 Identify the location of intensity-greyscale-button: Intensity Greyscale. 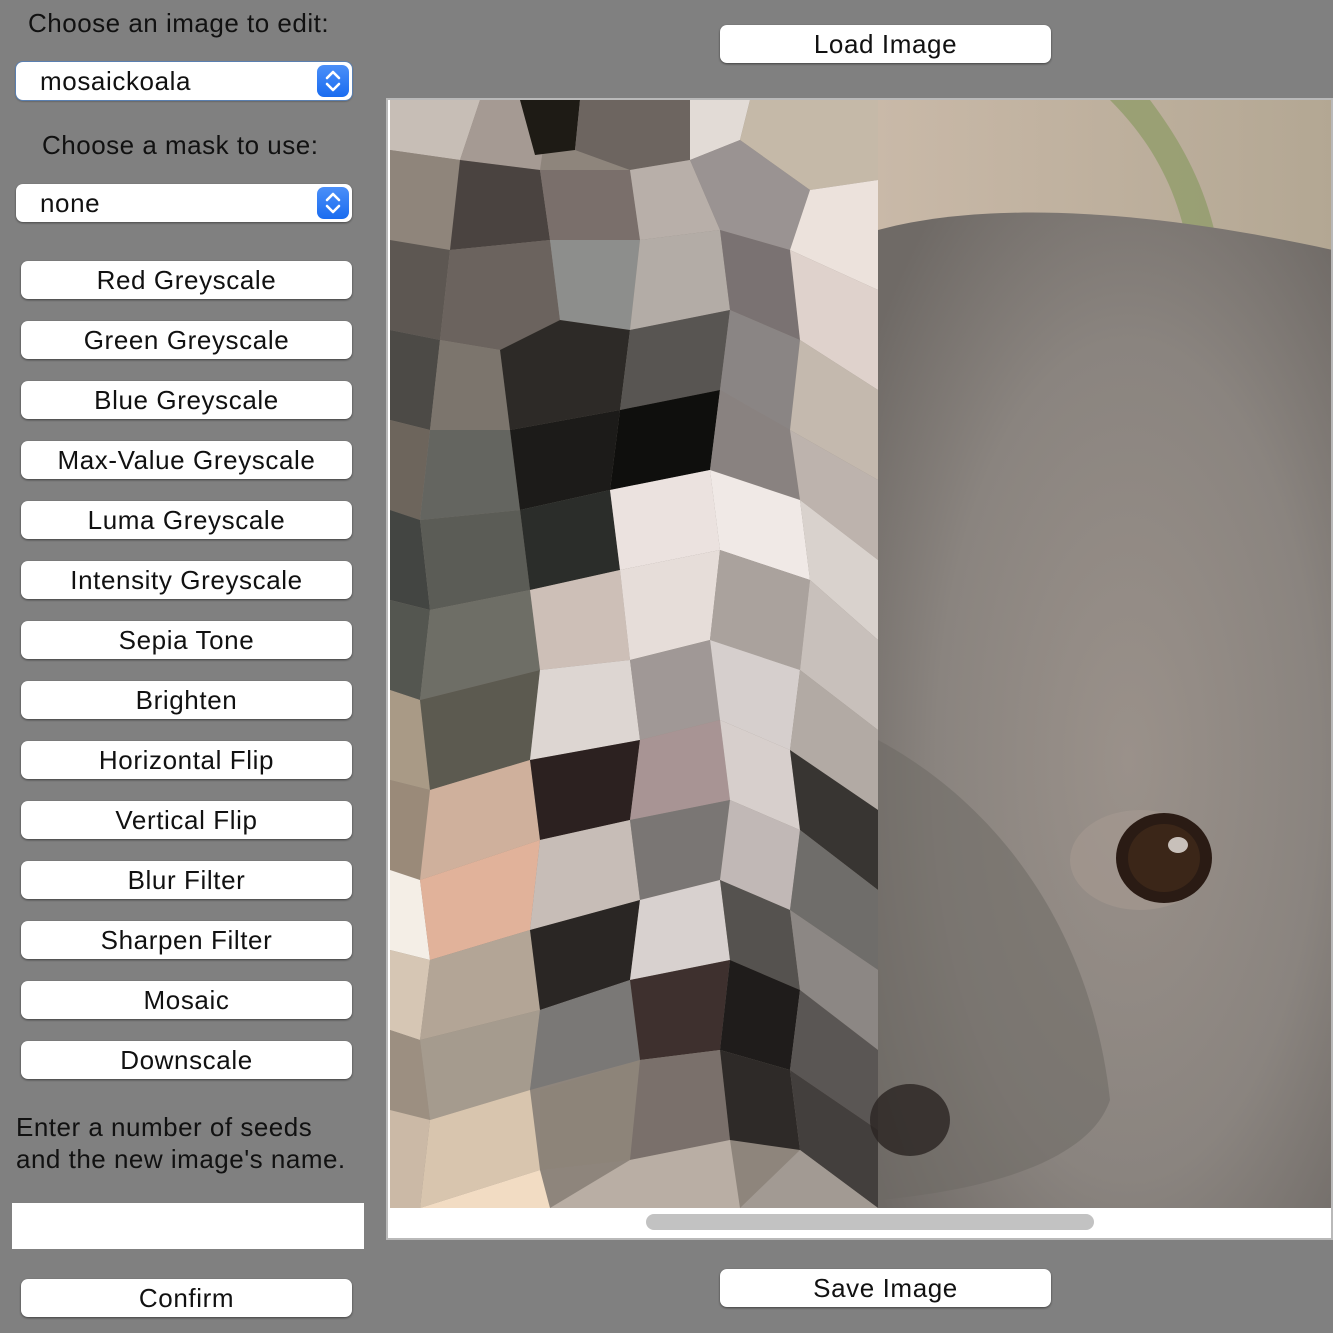
(186, 580).